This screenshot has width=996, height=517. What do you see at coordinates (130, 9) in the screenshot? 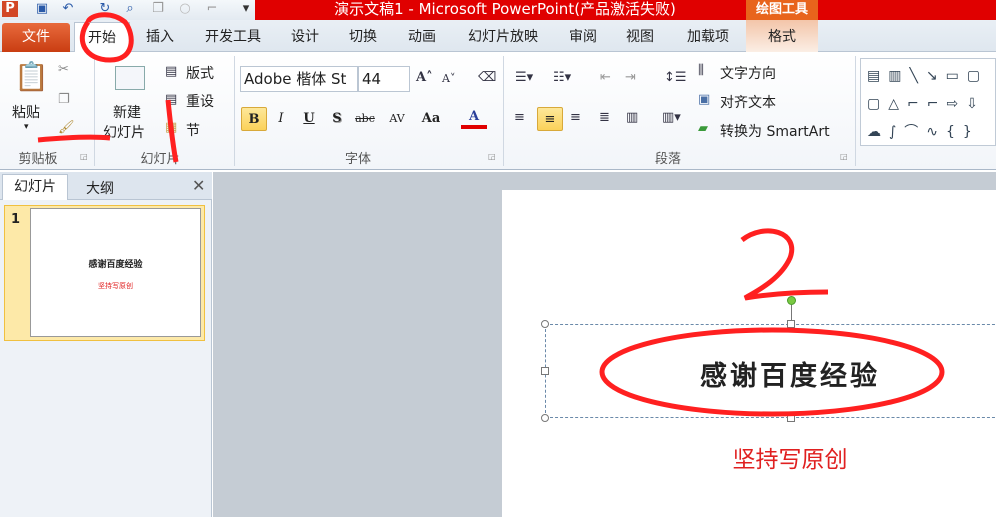
I see `find-icon: ⌕` at bounding box center [130, 9].